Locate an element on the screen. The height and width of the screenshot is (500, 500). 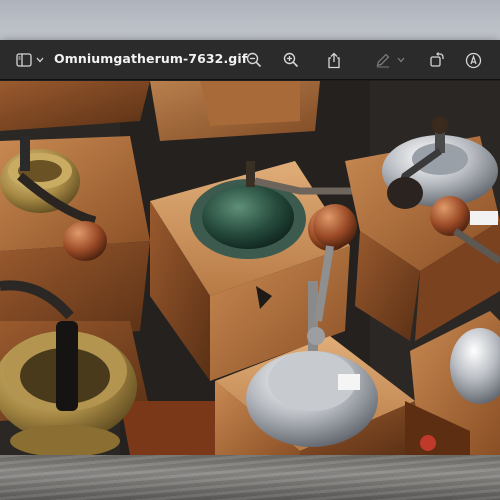
sidebar-toggle-button is located at coordinates (30, 60).